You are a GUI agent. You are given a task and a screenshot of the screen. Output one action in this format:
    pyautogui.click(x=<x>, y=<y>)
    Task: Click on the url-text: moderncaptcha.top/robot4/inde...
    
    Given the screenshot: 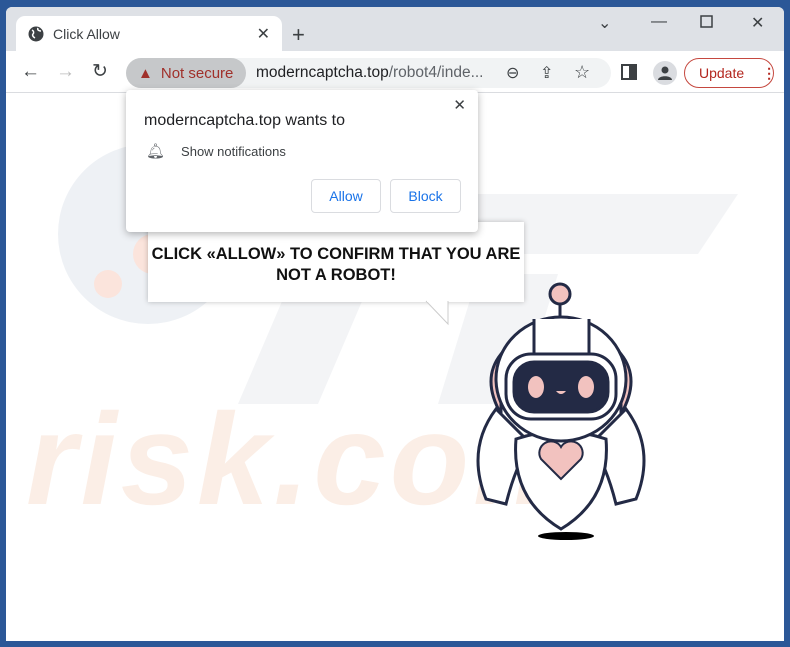 What is the action you would take?
    pyautogui.click(x=370, y=73)
    